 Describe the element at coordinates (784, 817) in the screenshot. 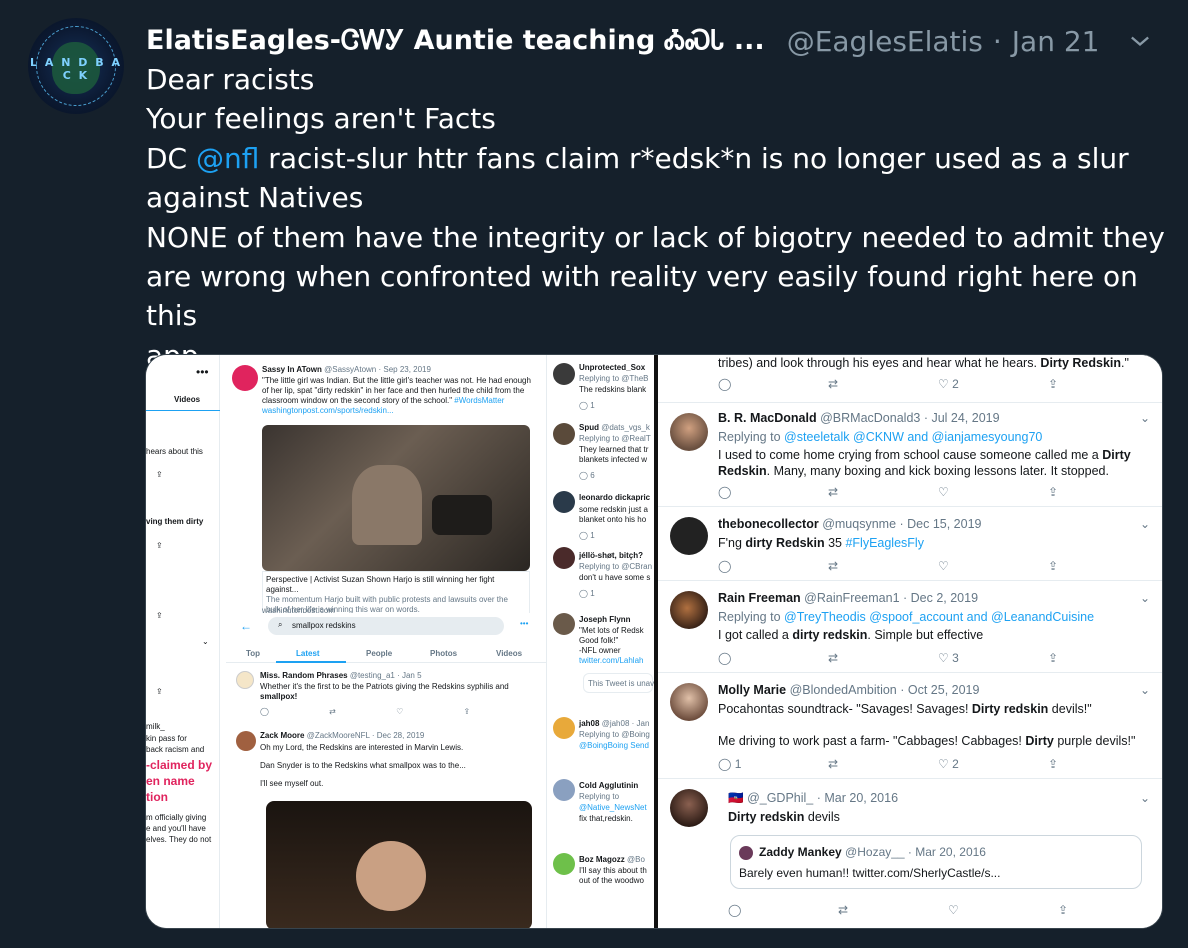

I see `tweet-text: Dirty redskin devils` at that location.